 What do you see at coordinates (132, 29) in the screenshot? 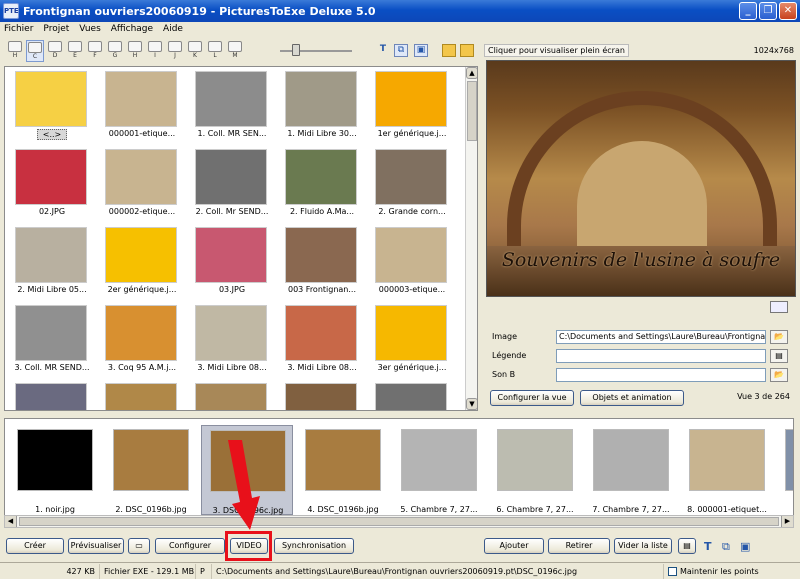
I see `menu-affichage: Affichage` at bounding box center [132, 29].